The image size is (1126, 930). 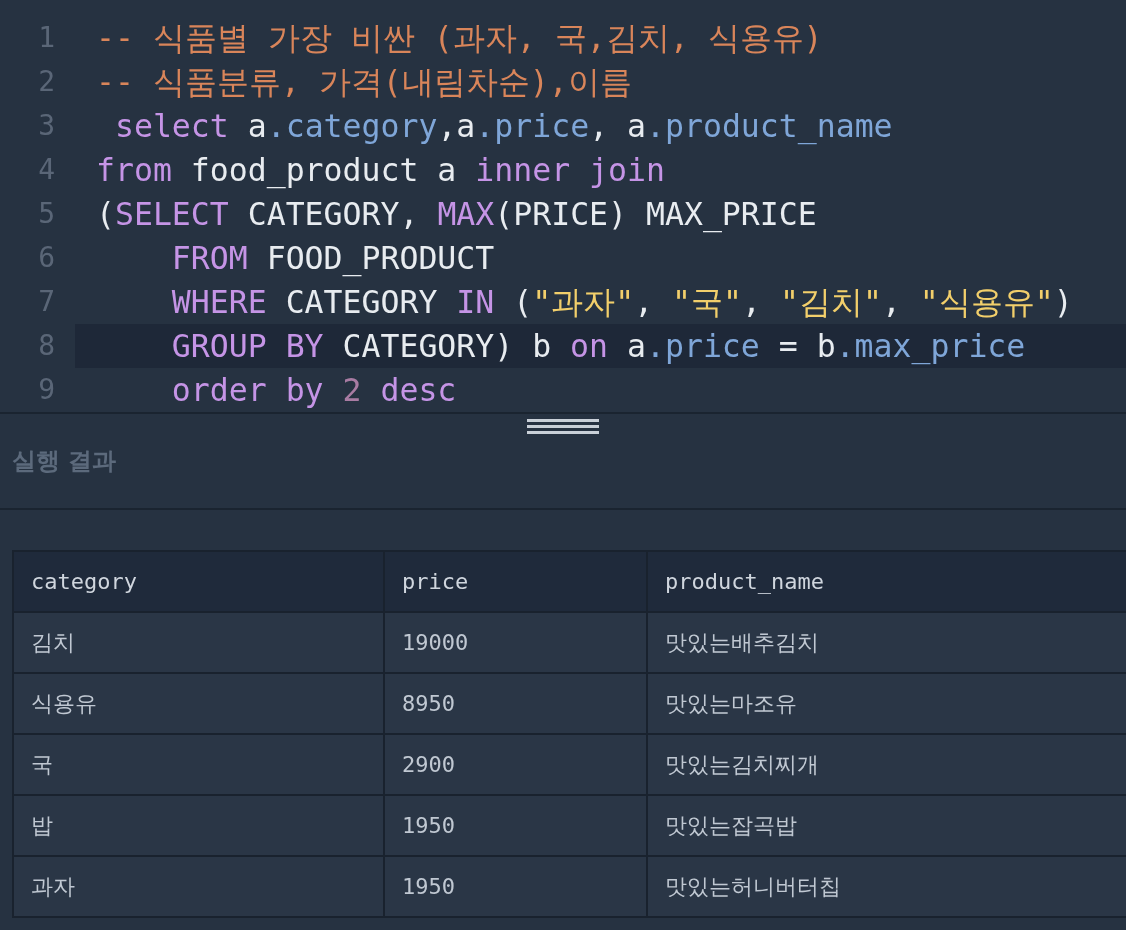 I want to click on code-line: GROUP BY CATEGORY) b on a.price = b.max_price, so click(x=598, y=347).